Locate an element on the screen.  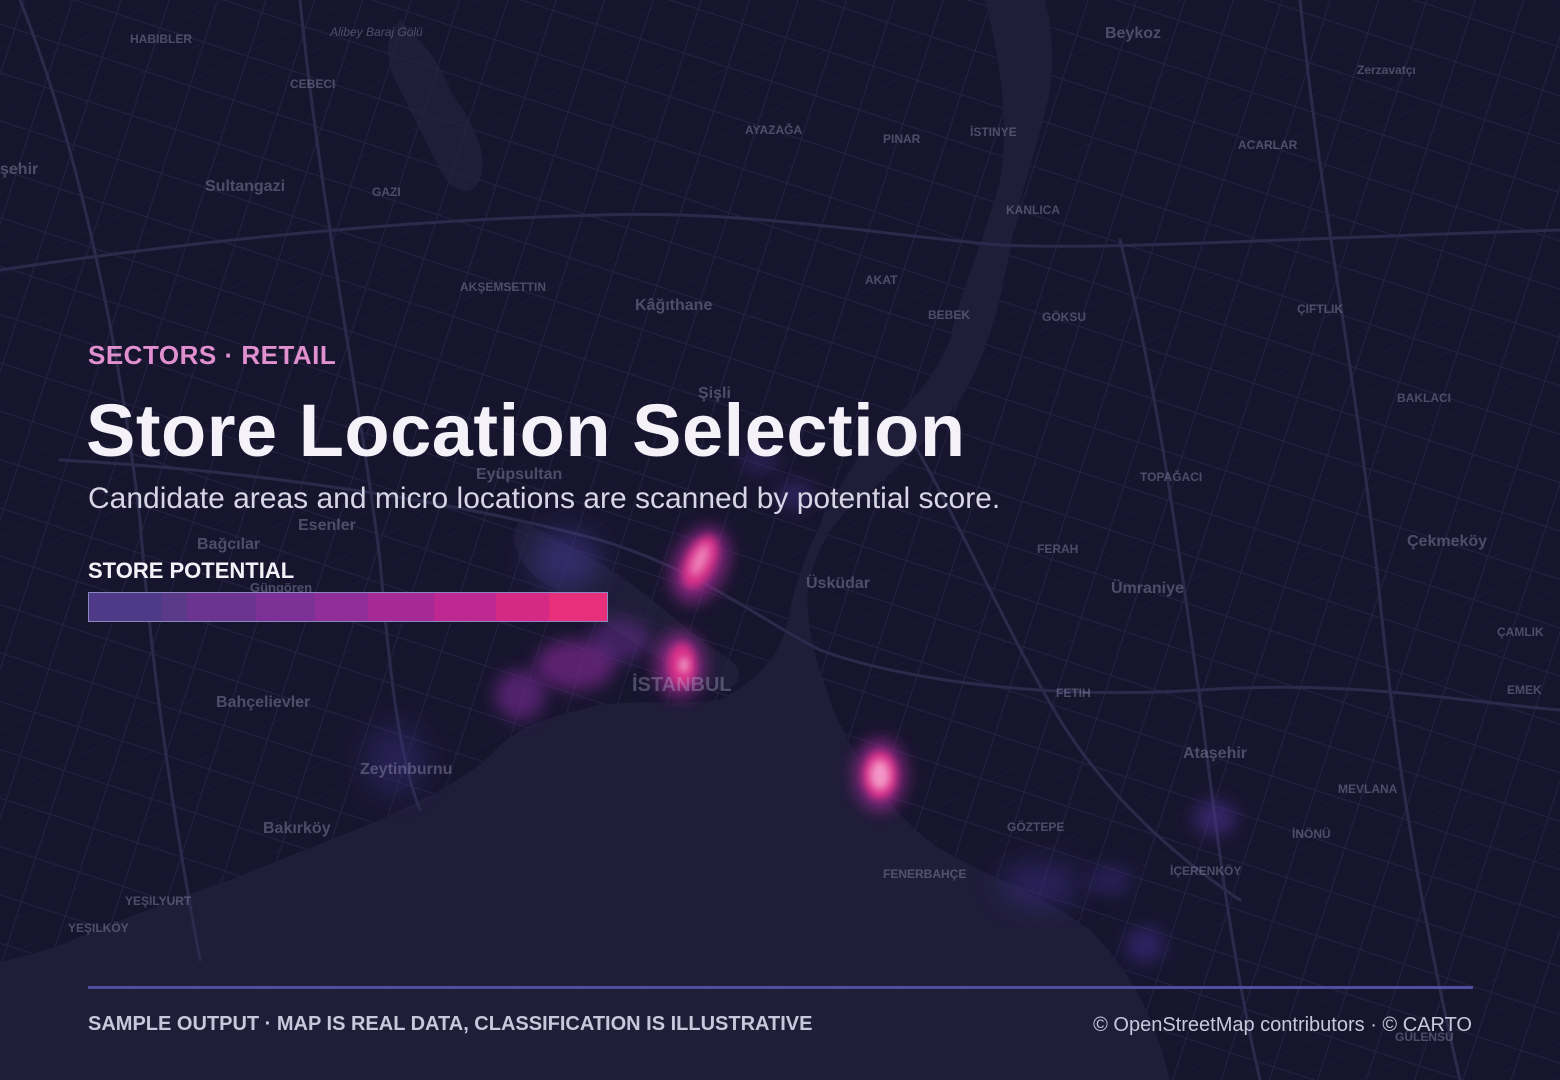
place-label: BEBEK is located at coordinates (949, 315).